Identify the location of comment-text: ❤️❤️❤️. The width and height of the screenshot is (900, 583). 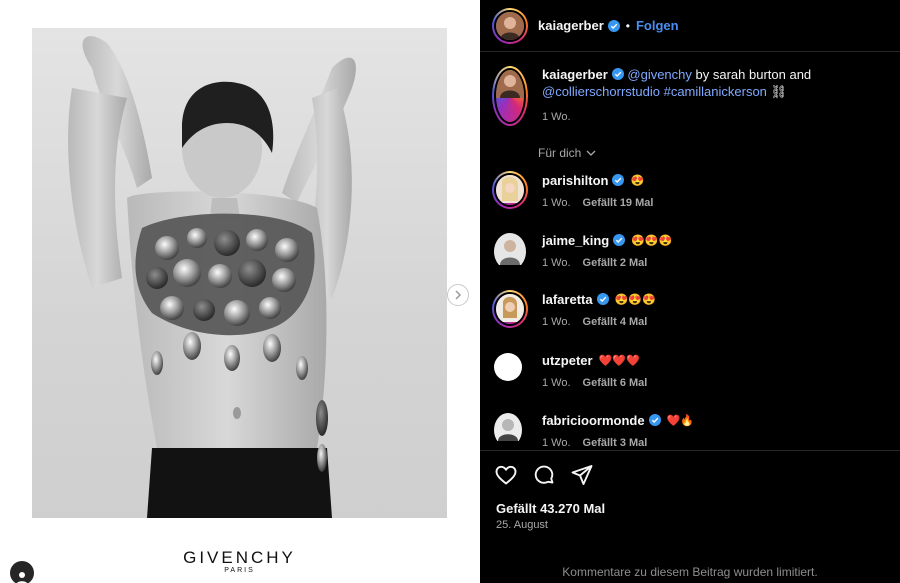
(619, 360).